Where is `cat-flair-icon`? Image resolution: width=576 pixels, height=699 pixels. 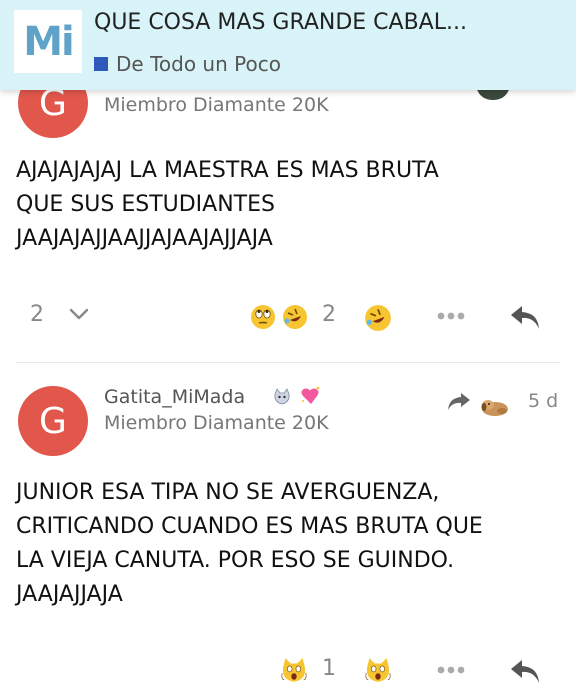 cat-flair-icon is located at coordinates (282, 396).